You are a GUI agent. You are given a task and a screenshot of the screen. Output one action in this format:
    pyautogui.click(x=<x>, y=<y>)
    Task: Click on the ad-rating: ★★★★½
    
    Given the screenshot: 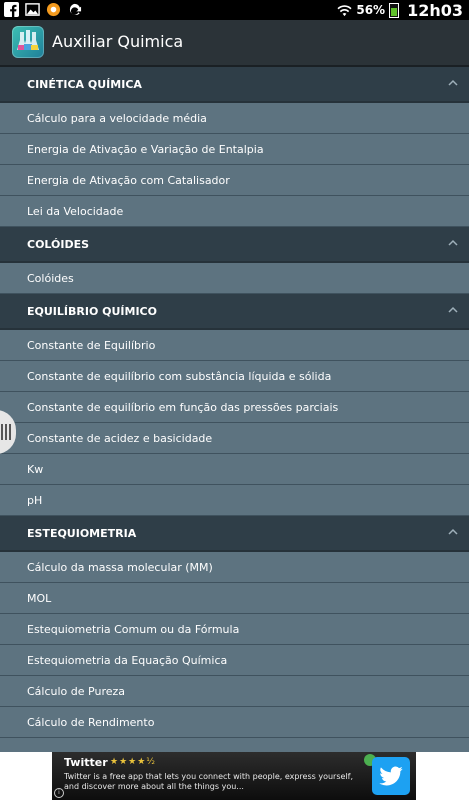 What is the action you would take?
    pyautogui.click(x=133, y=762)
    